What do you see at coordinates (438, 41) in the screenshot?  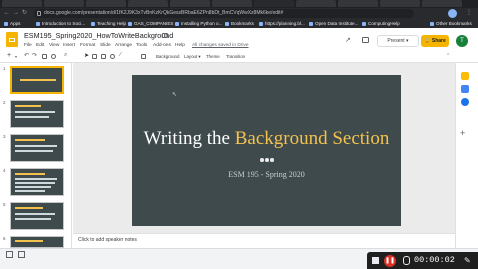 I see `share-label: Share` at bounding box center [438, 41].